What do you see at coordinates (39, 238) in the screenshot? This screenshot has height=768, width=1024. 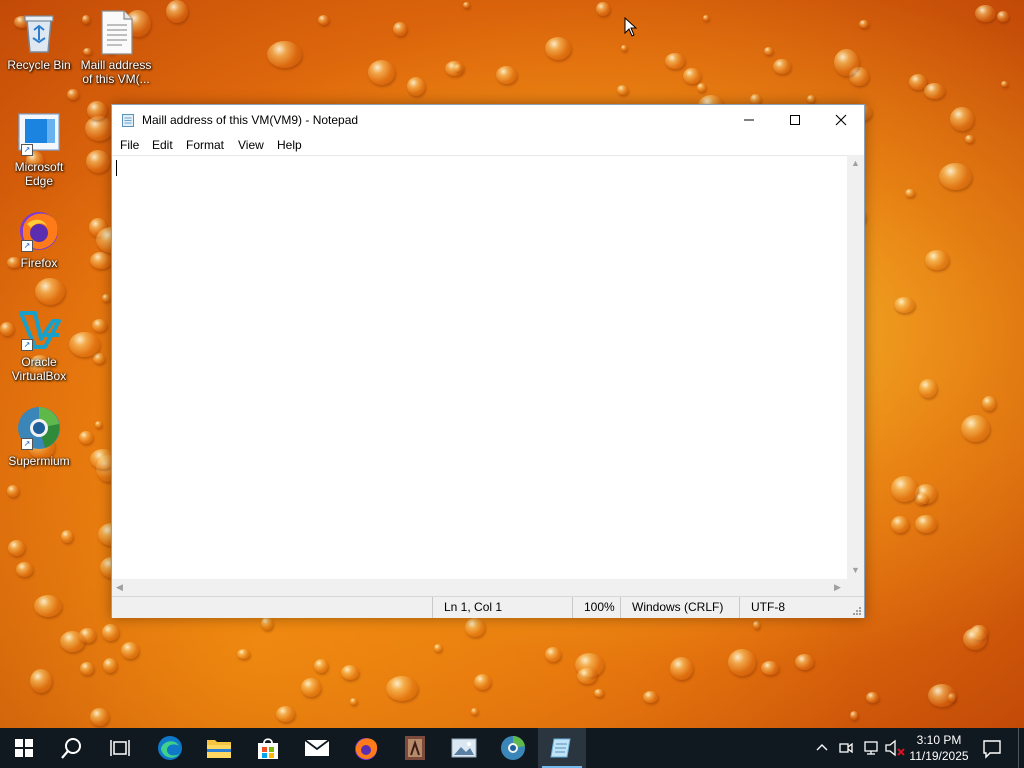 I see `desktop-icon-firefox: ↗ Firefox` at bounding box center [39, 238].